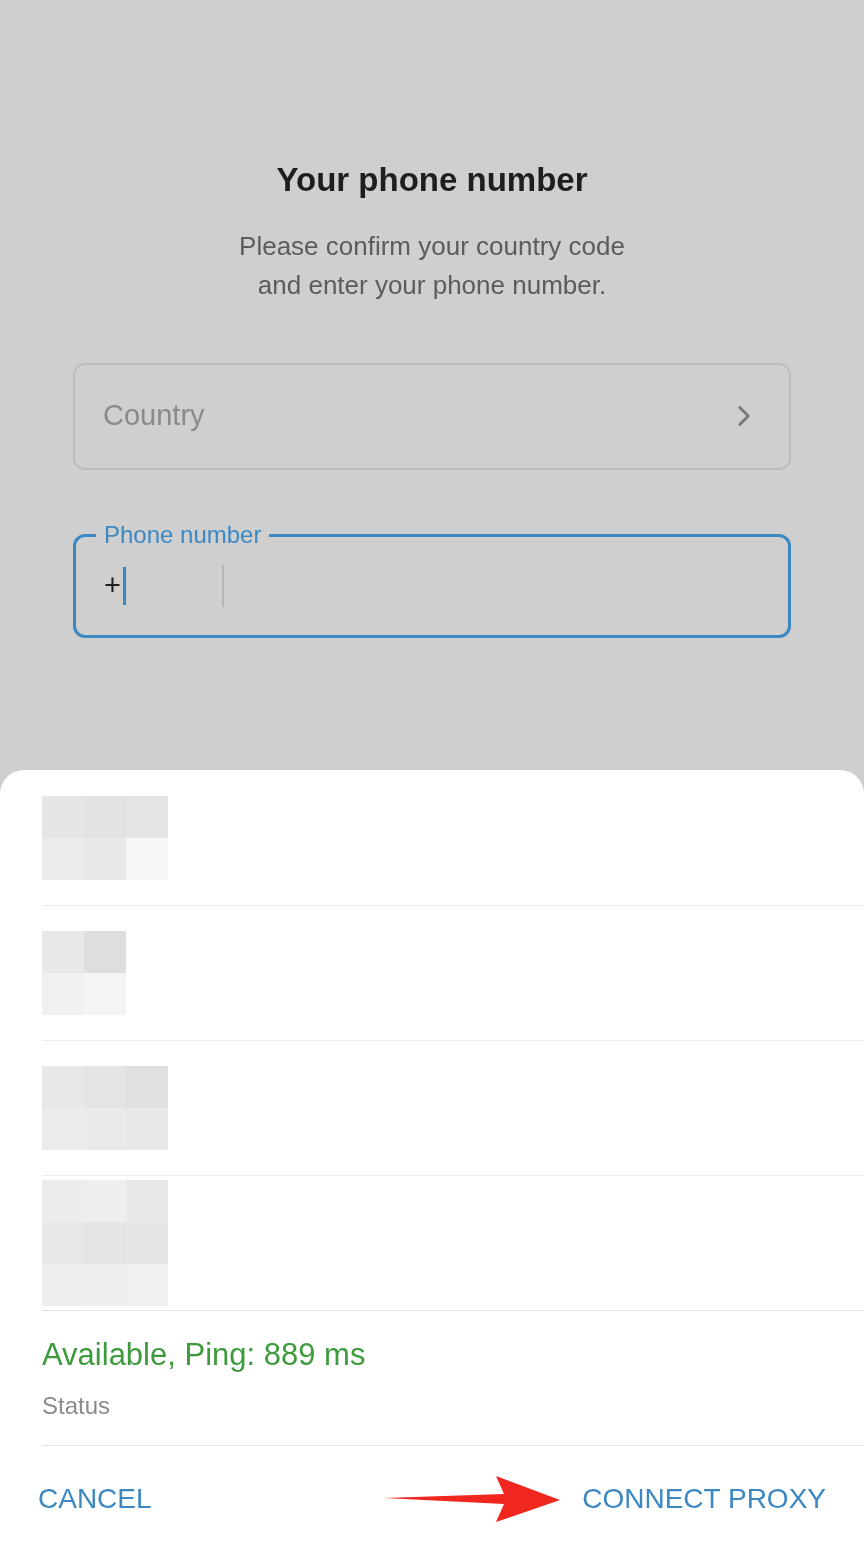 This screenshot has width=864, height=1552. What do you see at coordinates (432, 265) in the screenshot?
I see `screen-subtitle: Please confirm your country code and enter your phone number.` at bounding box center [432, 265].